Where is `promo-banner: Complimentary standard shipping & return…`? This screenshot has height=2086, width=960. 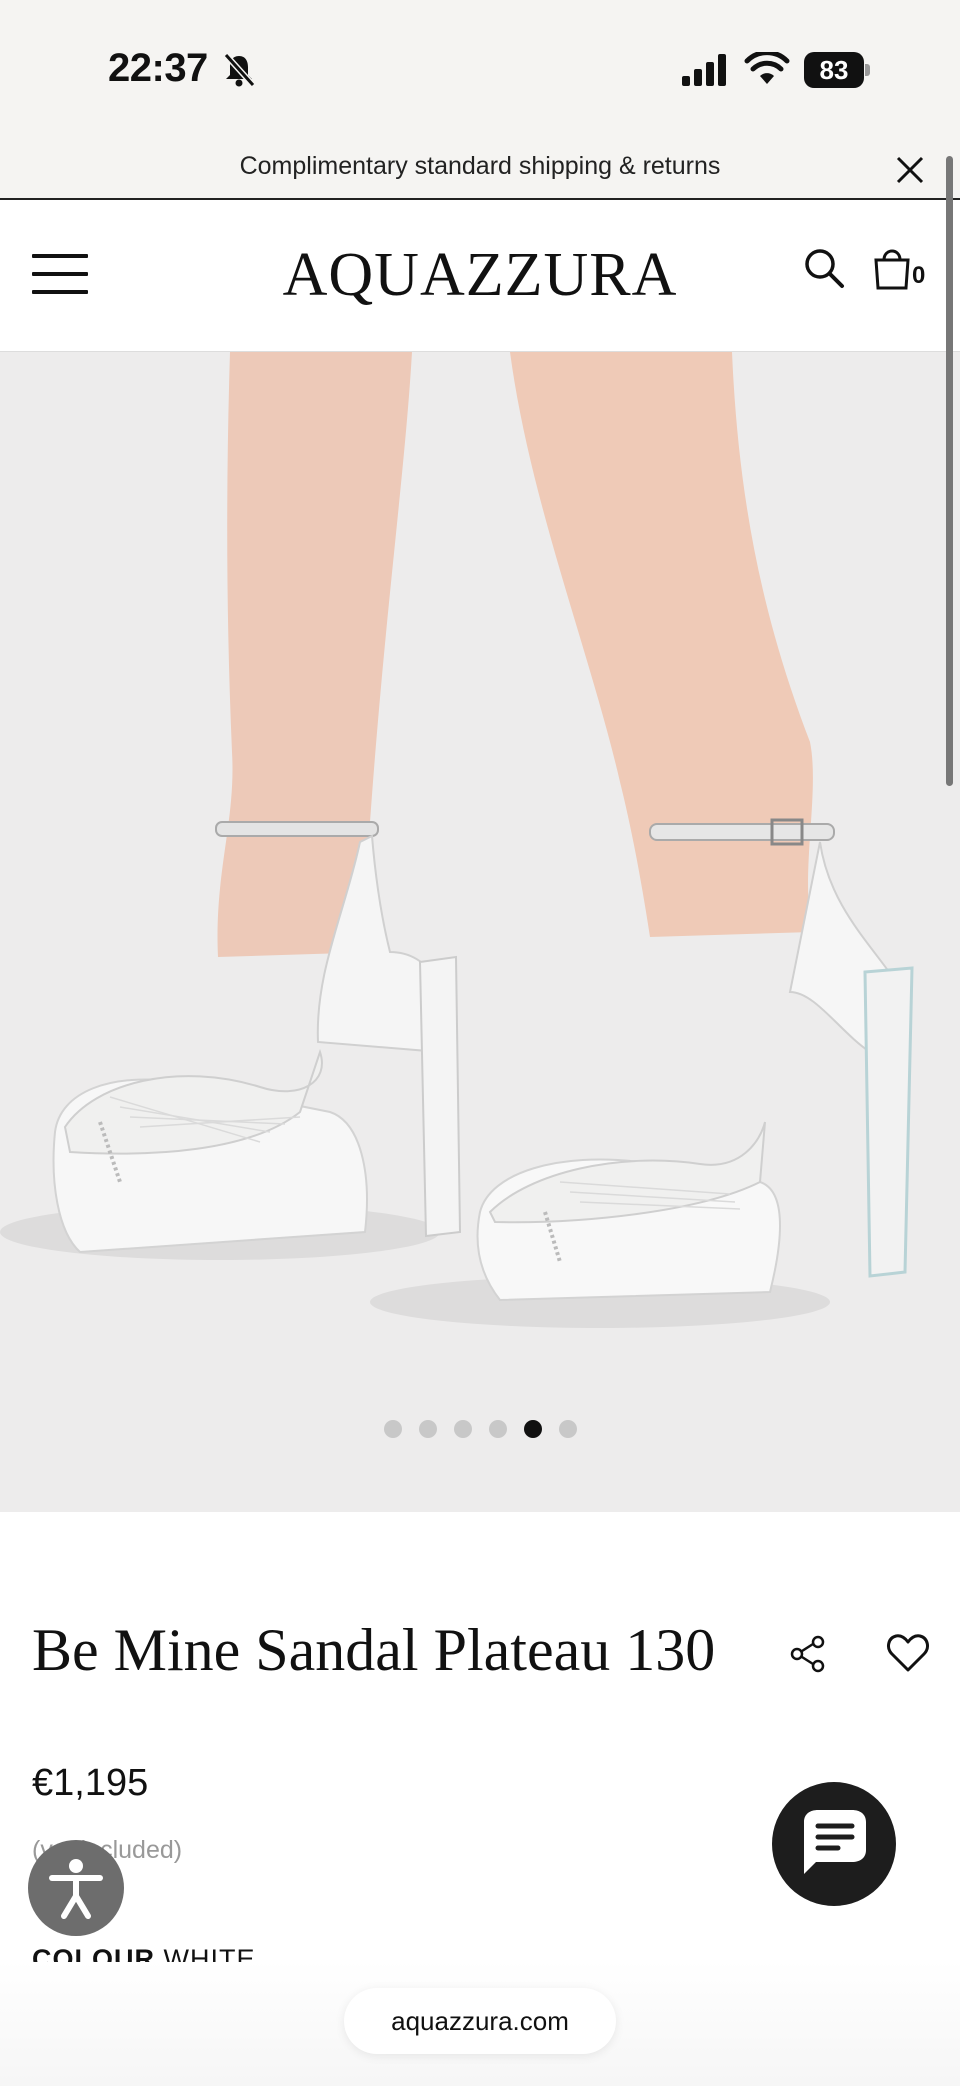 promo-banner: Complimentary standard shipping & return… is located at coordinates (480, 174).